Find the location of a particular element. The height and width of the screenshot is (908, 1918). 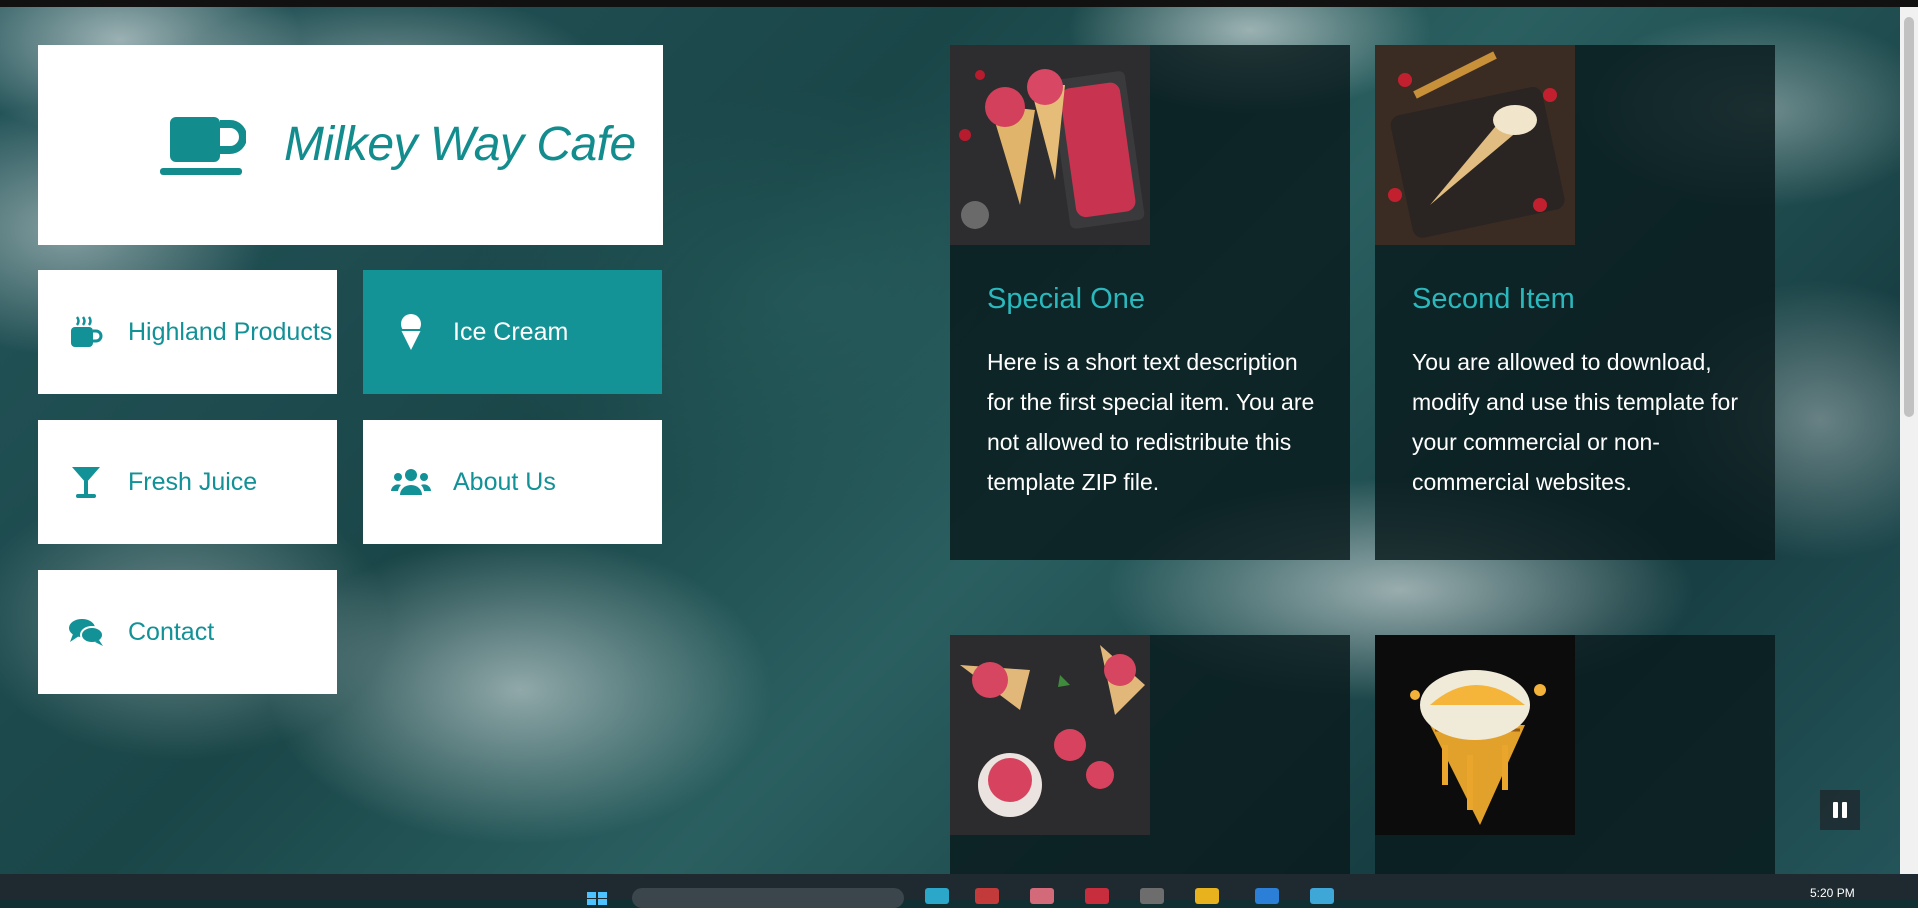

nav-highland-products: Highland Products is located at coordinates (187, 332).